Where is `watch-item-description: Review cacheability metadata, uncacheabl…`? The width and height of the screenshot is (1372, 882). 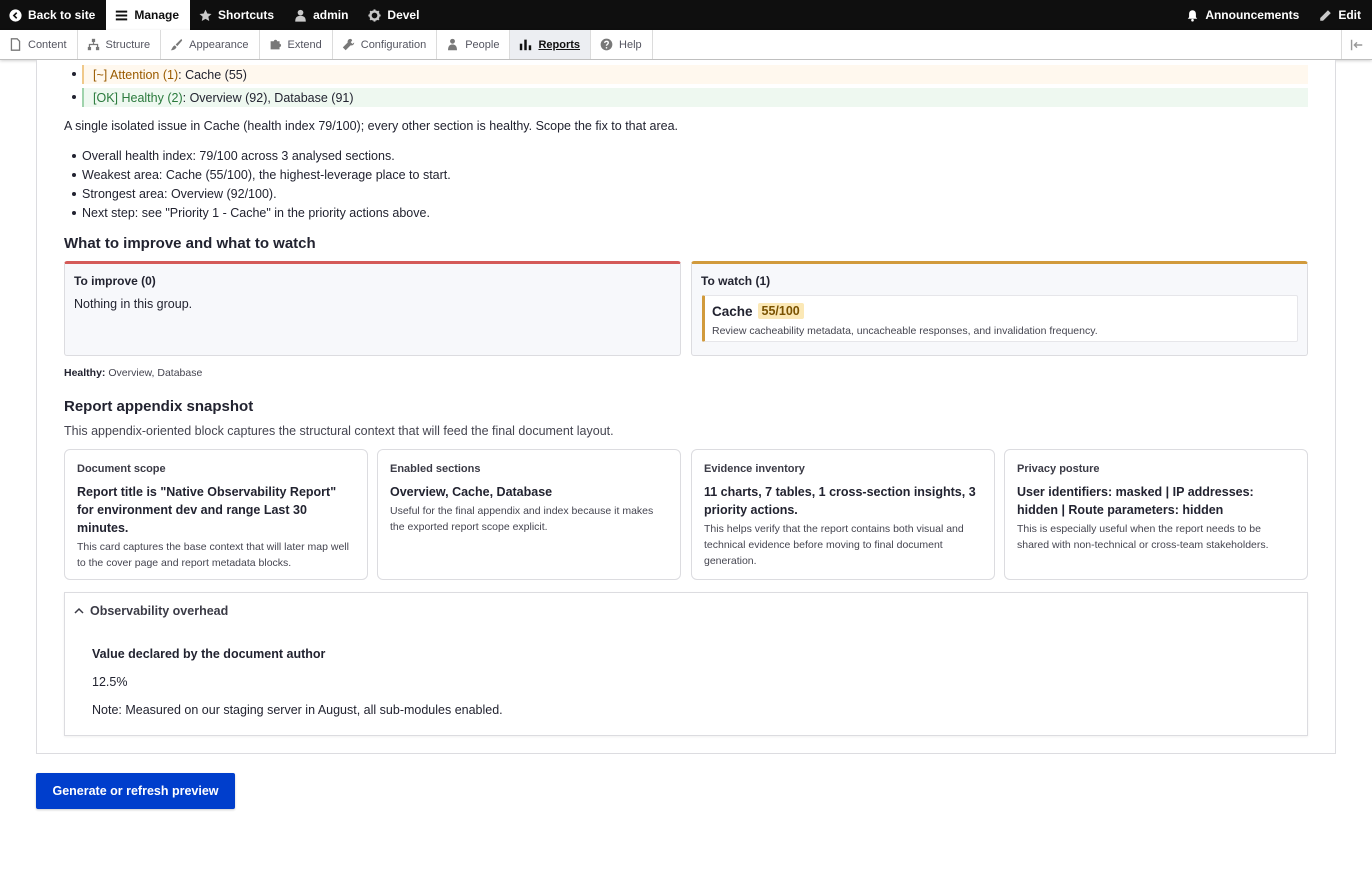 watch-item-description: Review cacheability metadata, uncacheabl… is located at coordinates (905, 331).